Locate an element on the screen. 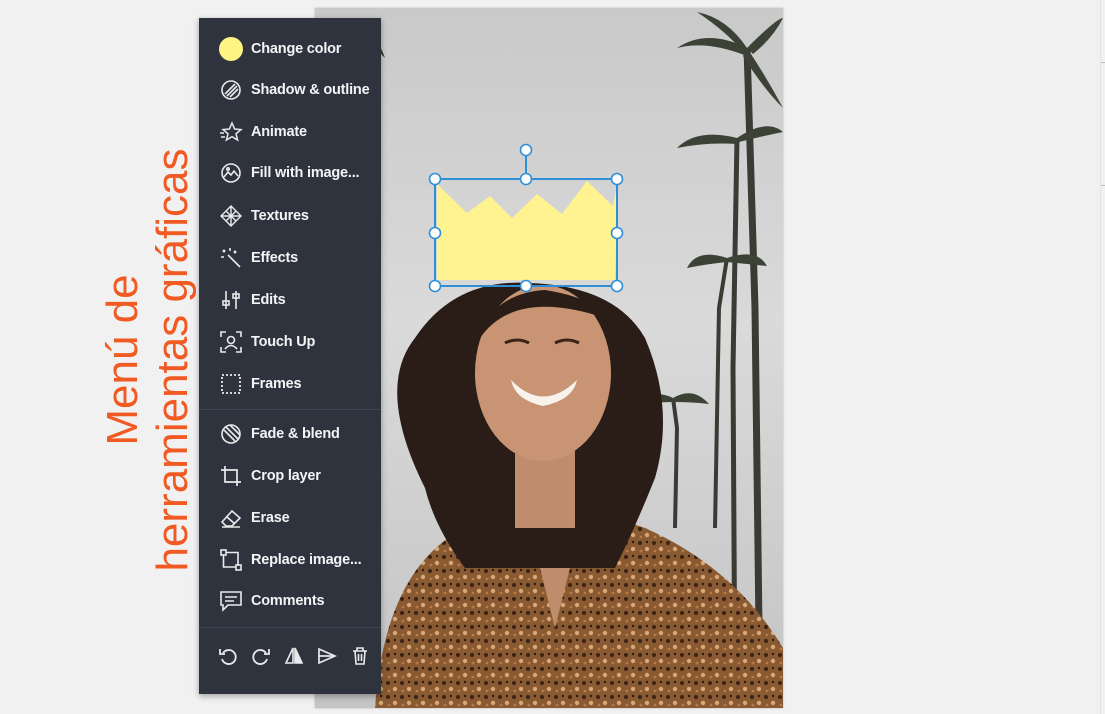 The width and height of the screenshot is (1105, 714). menu-item-label: Erase is located at coordinates (270, 518).